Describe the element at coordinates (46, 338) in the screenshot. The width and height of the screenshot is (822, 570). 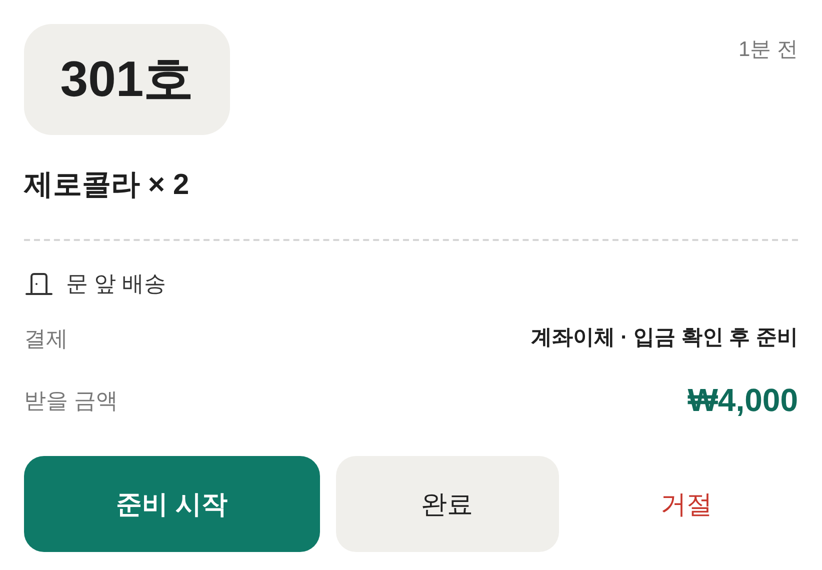
I see `row-label: 결제` at that location.